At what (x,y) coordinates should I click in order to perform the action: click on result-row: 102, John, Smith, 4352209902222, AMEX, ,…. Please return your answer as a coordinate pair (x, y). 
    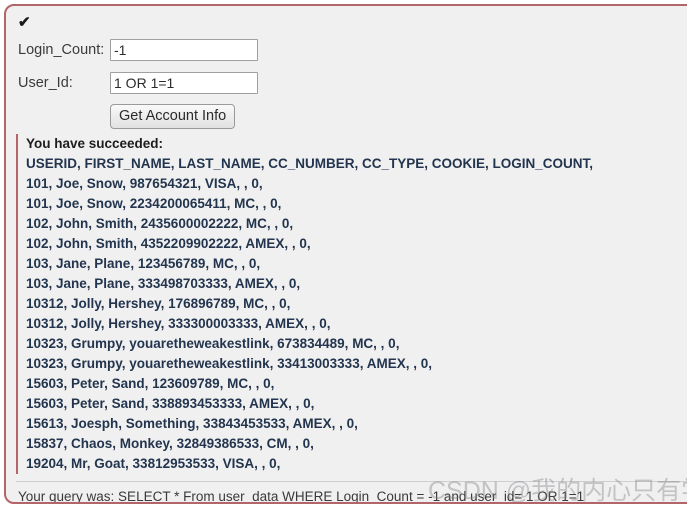
    Looking at the image, I should click on (168, 243).